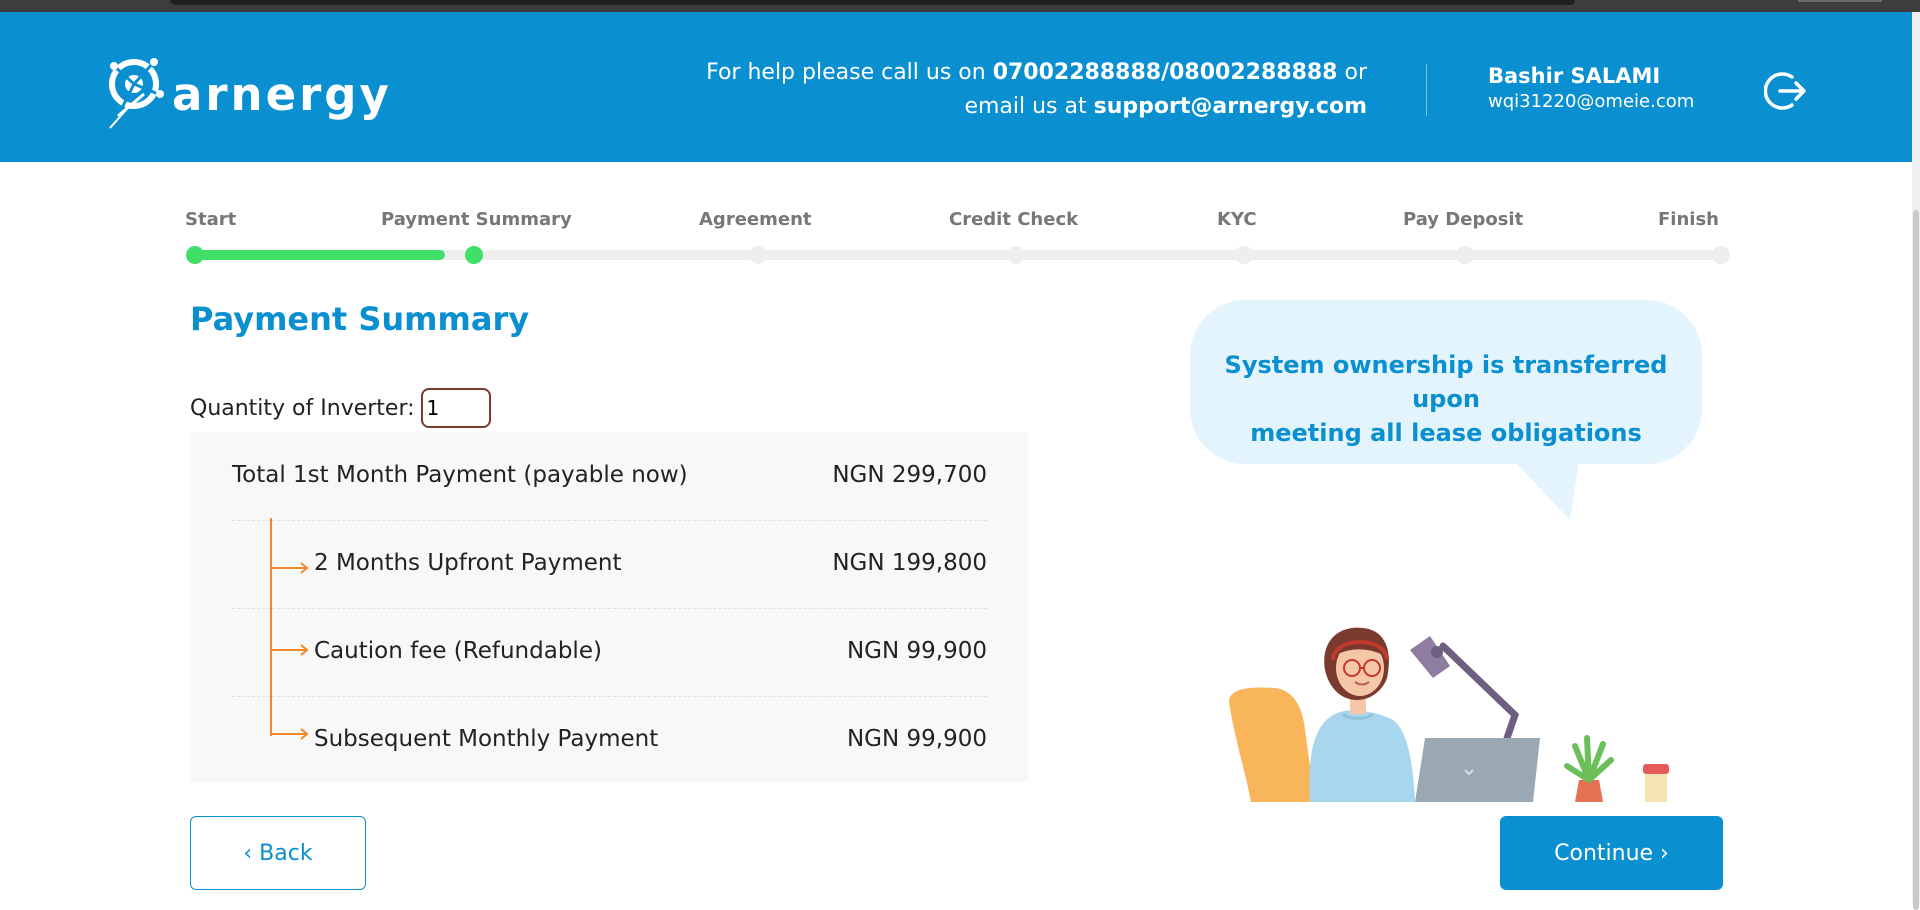 The width and height of the screenshot is (1920, 910). Describe the element at coordinates (1165, 72) in the screenshot. I see `help-phone: 07002288888/08002288888` at that location.